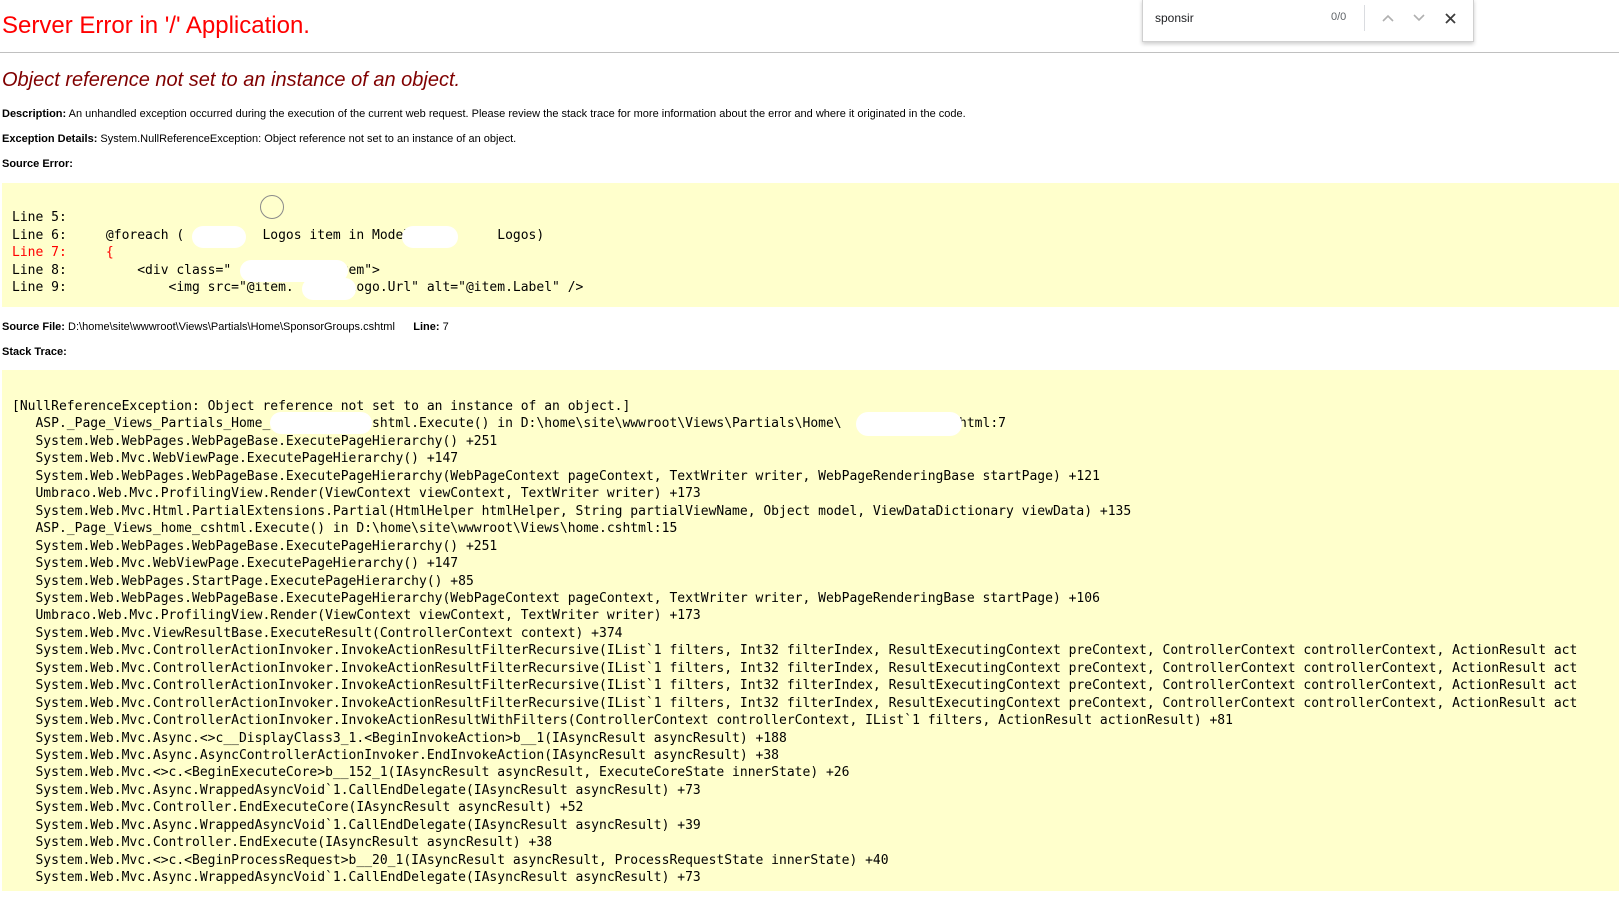  I want to click on close-icon, so click(1450, 18).